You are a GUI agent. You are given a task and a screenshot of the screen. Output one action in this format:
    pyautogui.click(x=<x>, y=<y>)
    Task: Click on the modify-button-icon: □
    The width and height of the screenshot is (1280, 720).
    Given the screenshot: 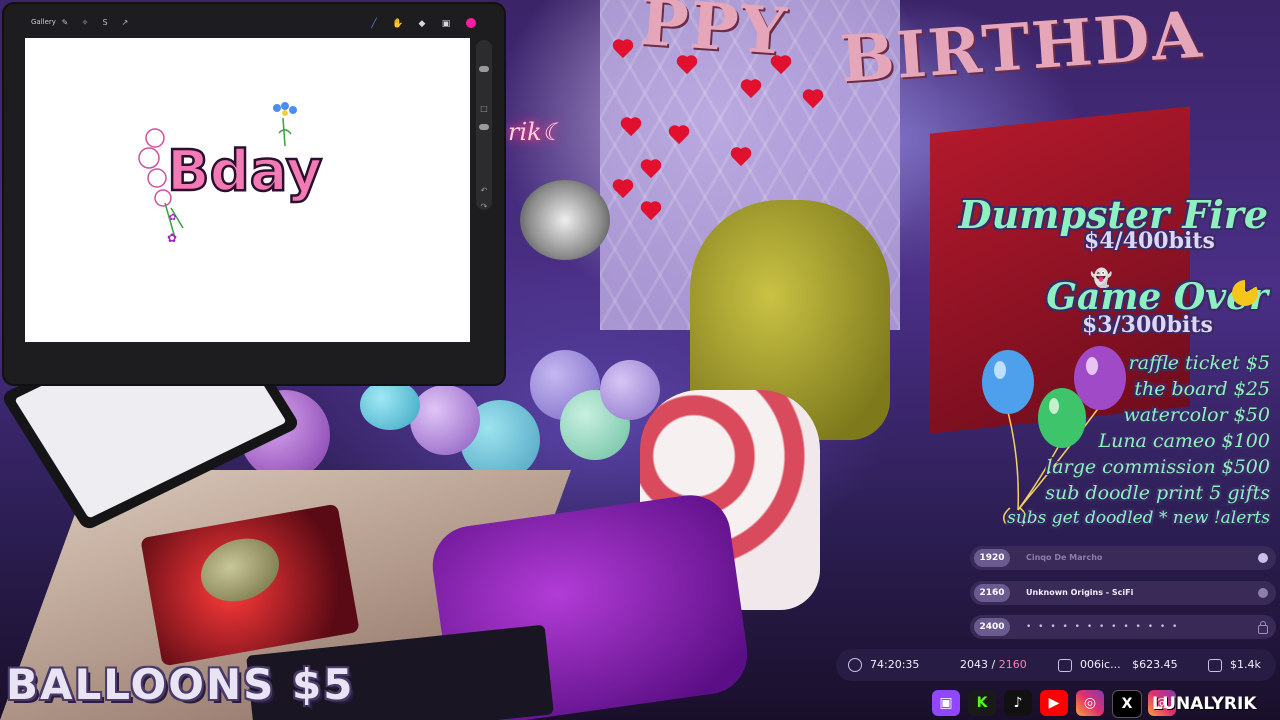 What is the action you would take?
    pyautogui.click(x=484, y=109)
    